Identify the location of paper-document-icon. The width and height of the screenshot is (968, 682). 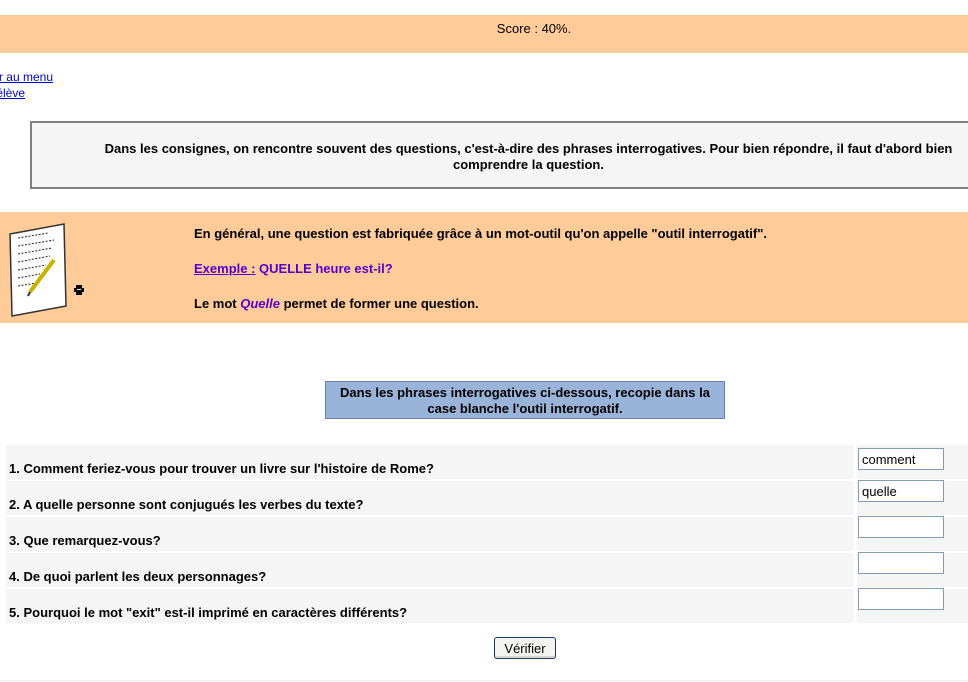
(38, 270).